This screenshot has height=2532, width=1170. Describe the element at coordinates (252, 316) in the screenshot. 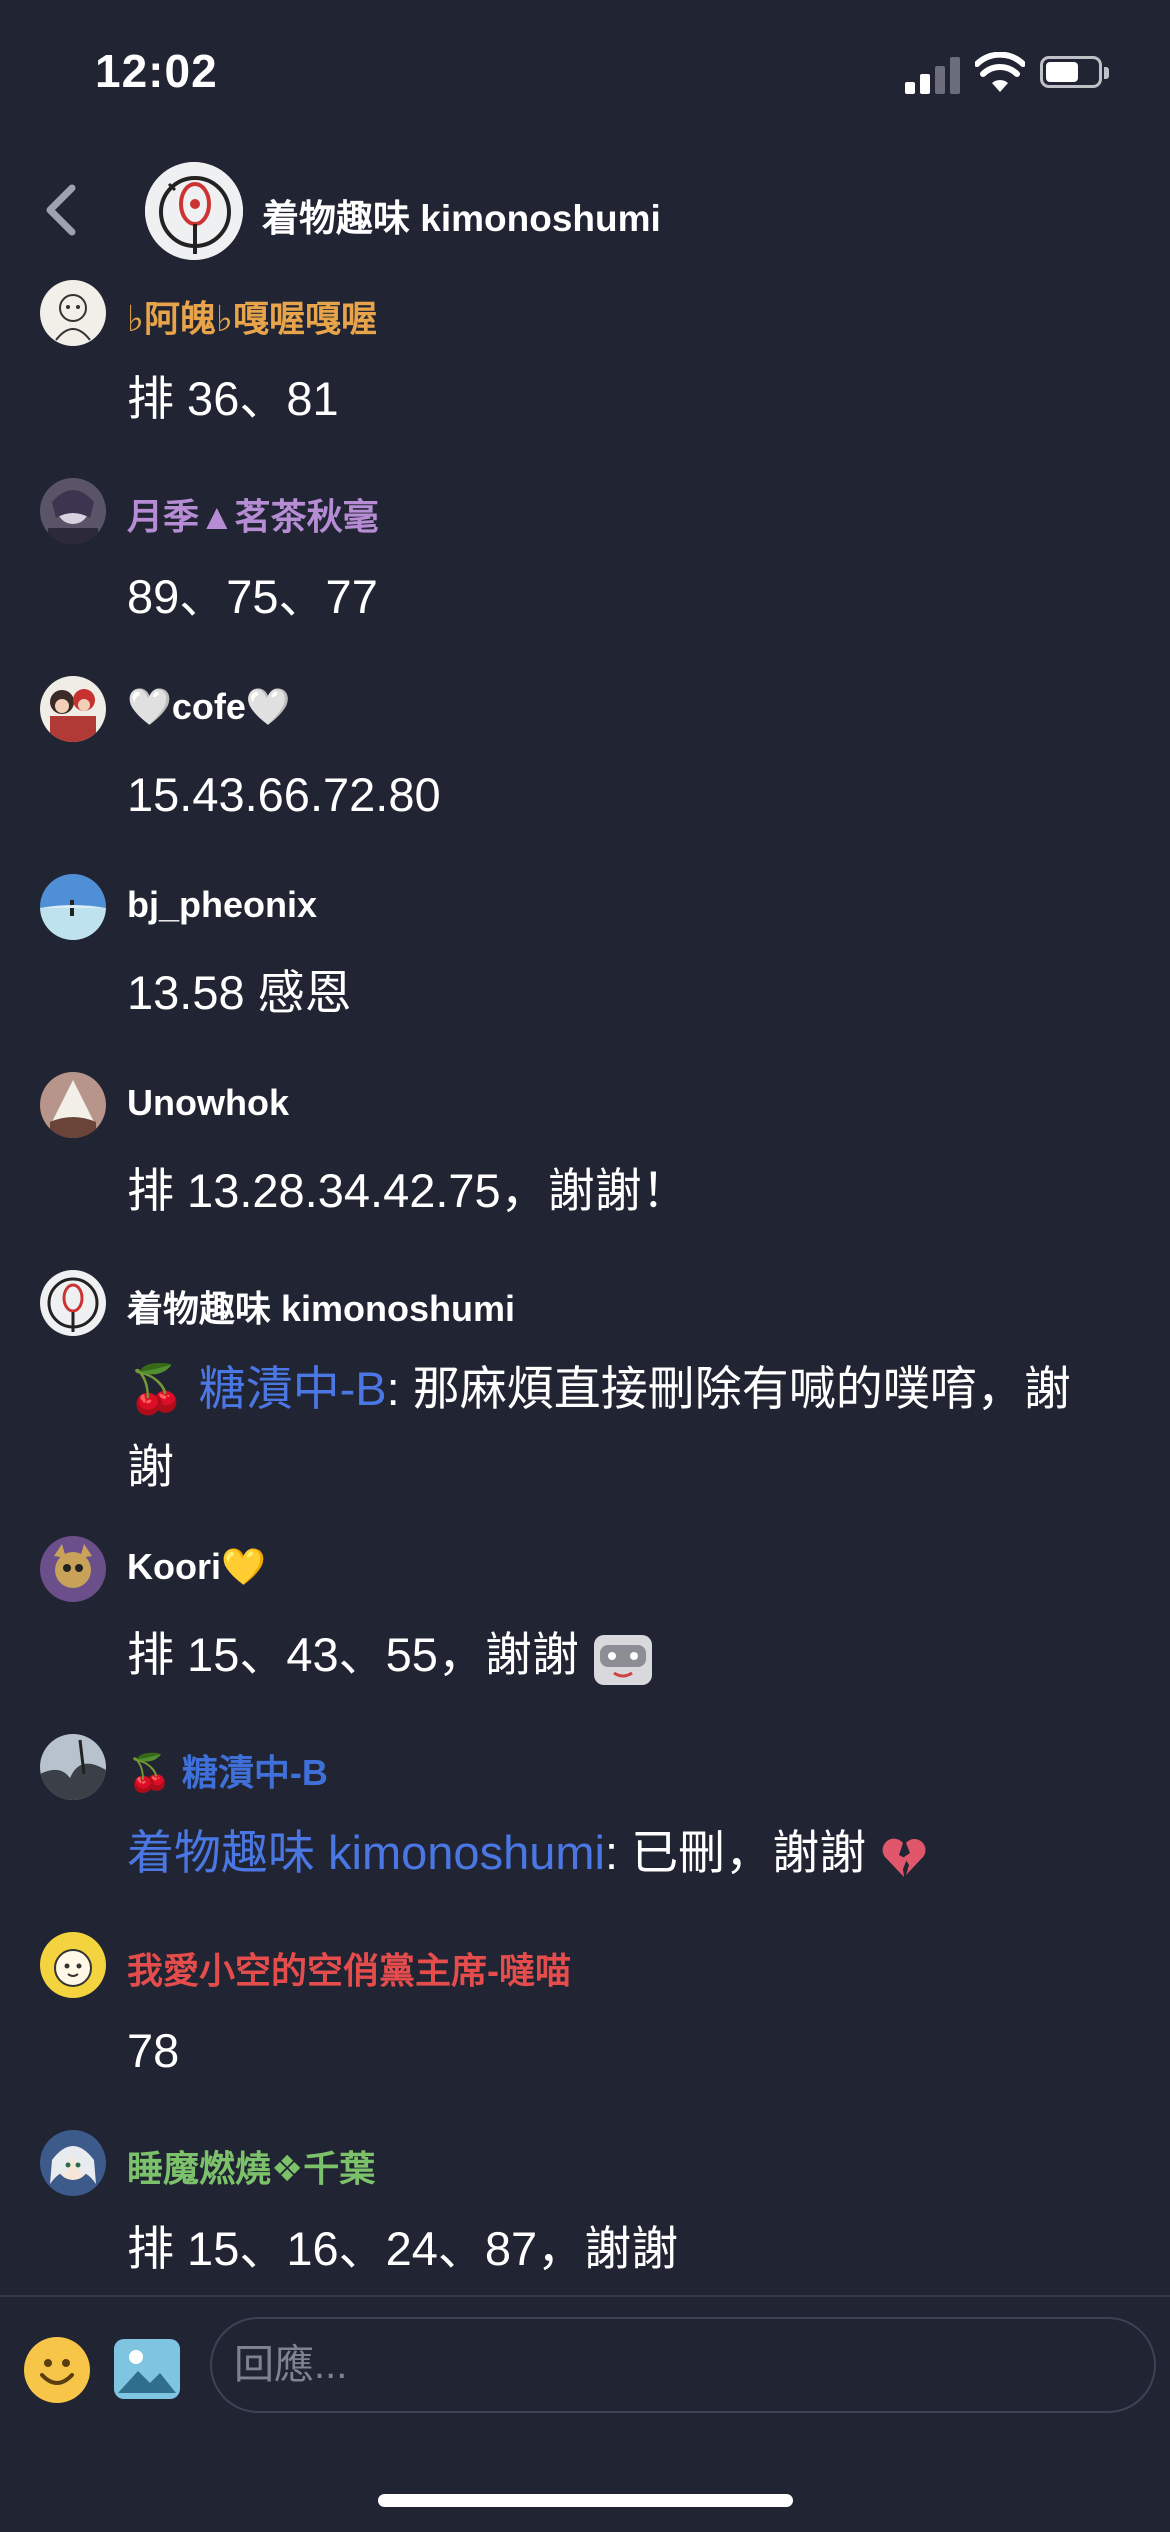

I see `user-name: ♭阿魄♭嘎喔嘎喔` at that location.